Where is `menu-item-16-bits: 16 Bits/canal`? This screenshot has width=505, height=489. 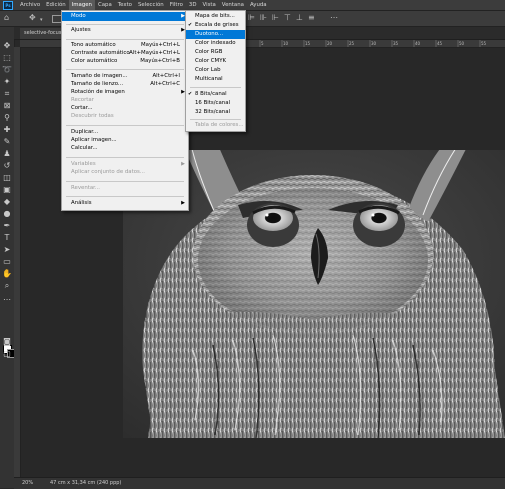 menu-item-16-bits: 16 Bits/canal is located at coordinates (215, 103).